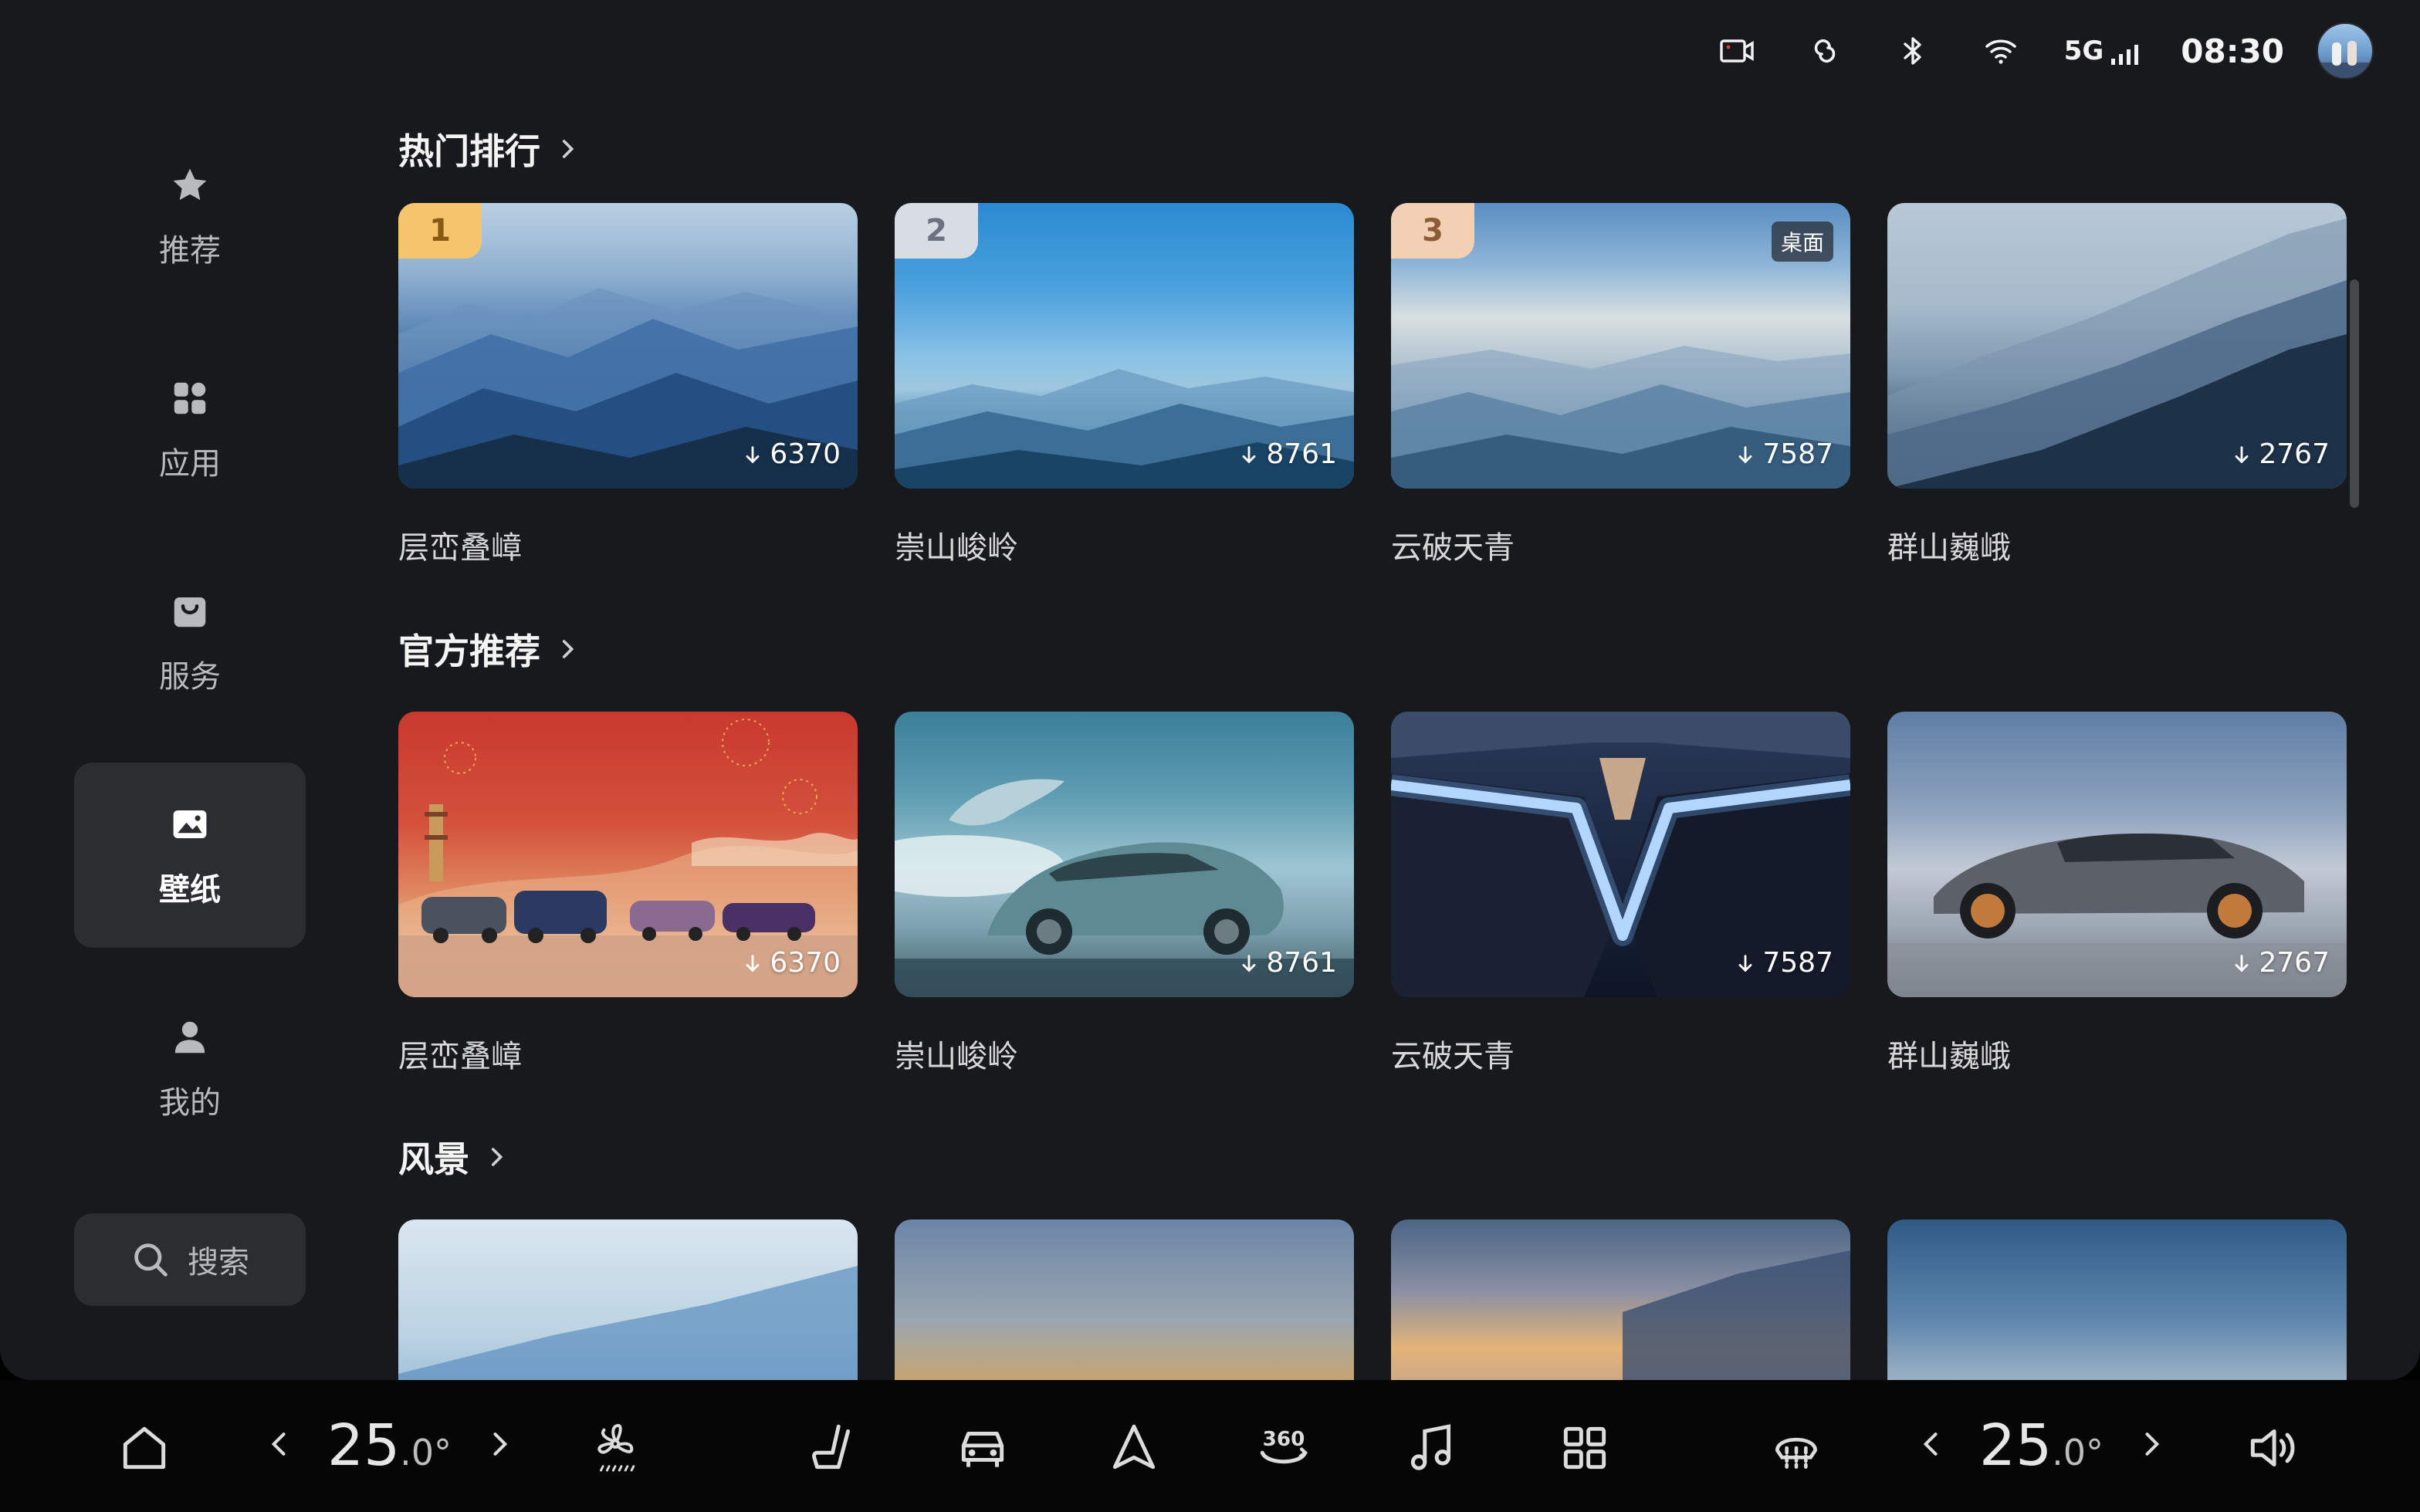 Image resolution: width=2420 pixels, height=1512 pixels. What do you see at coordinates (190, 611) in the screenshot?
I see `bag-icon` at bounding box center [190, 611].